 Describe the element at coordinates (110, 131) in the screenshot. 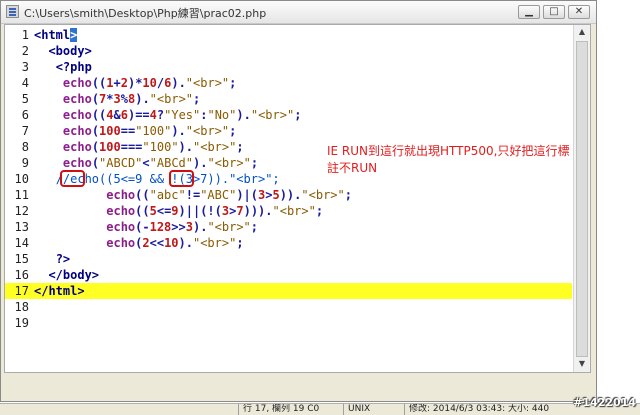

I see `code-token: 100` at that location.